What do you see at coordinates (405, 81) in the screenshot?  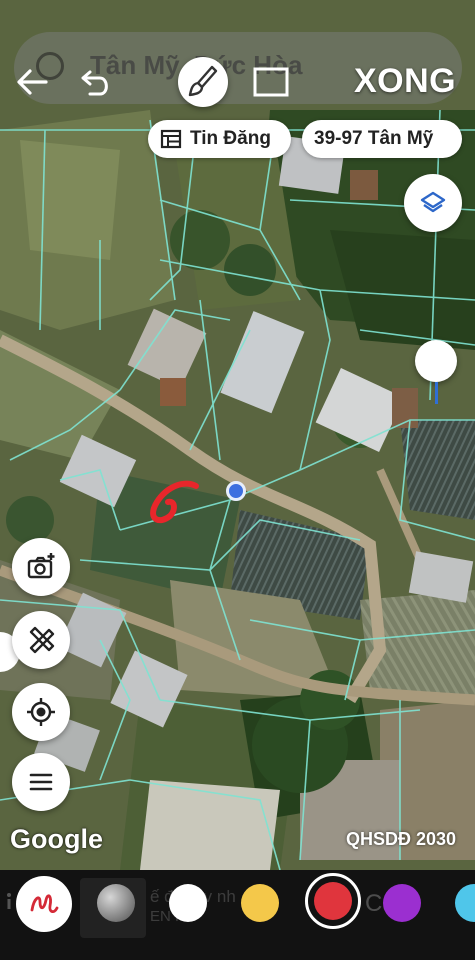 I see `done-button: XONG` at bounding box center [405, 81].